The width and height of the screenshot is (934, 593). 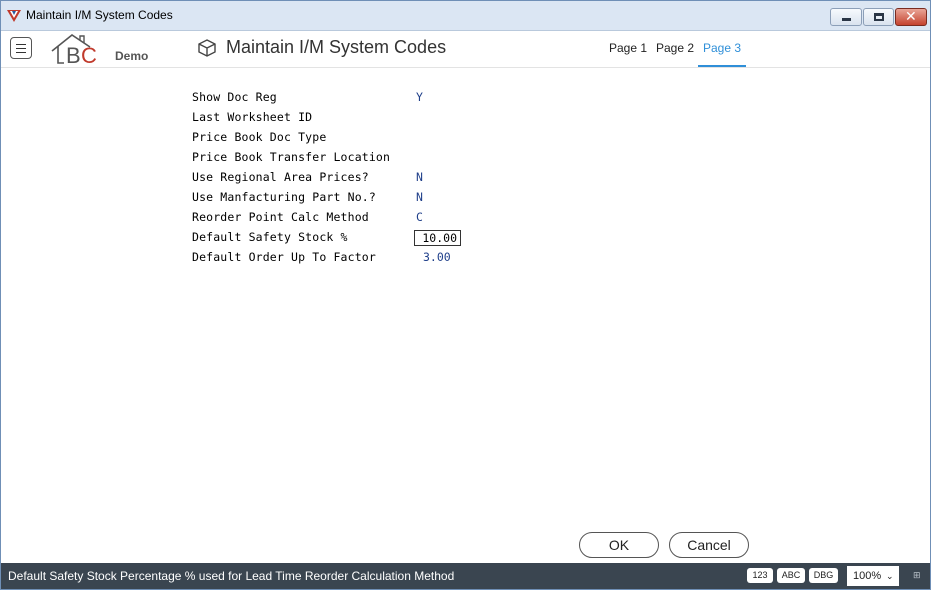 What do you see at coordinates (846, 19) in the screenshot?
I see `minimize-icon` at bounding box center [846, 19].